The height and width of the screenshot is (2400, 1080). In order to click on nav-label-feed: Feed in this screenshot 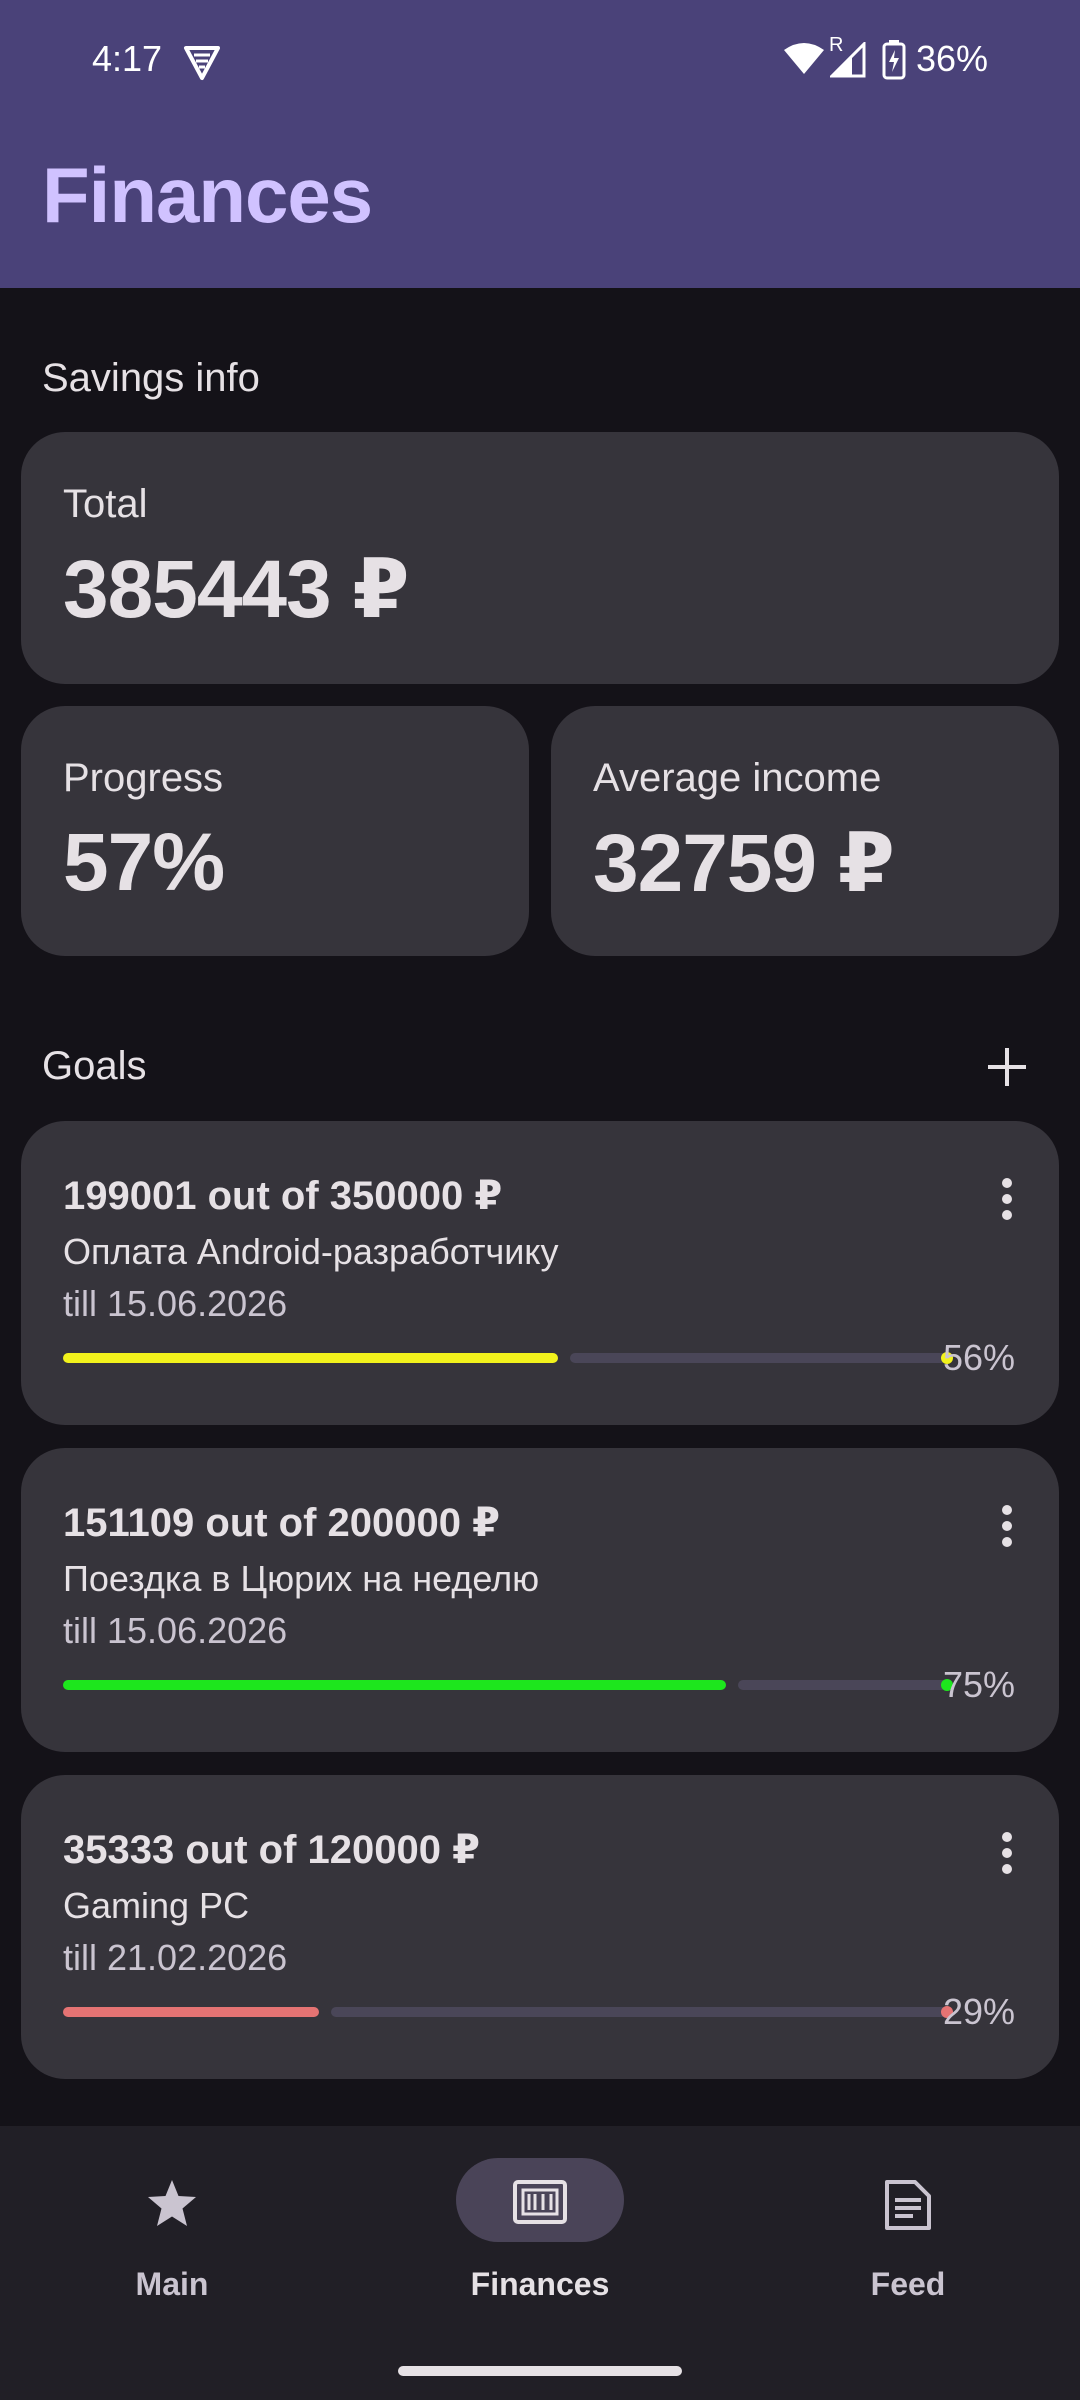, I will do `click(908, 2284)`.